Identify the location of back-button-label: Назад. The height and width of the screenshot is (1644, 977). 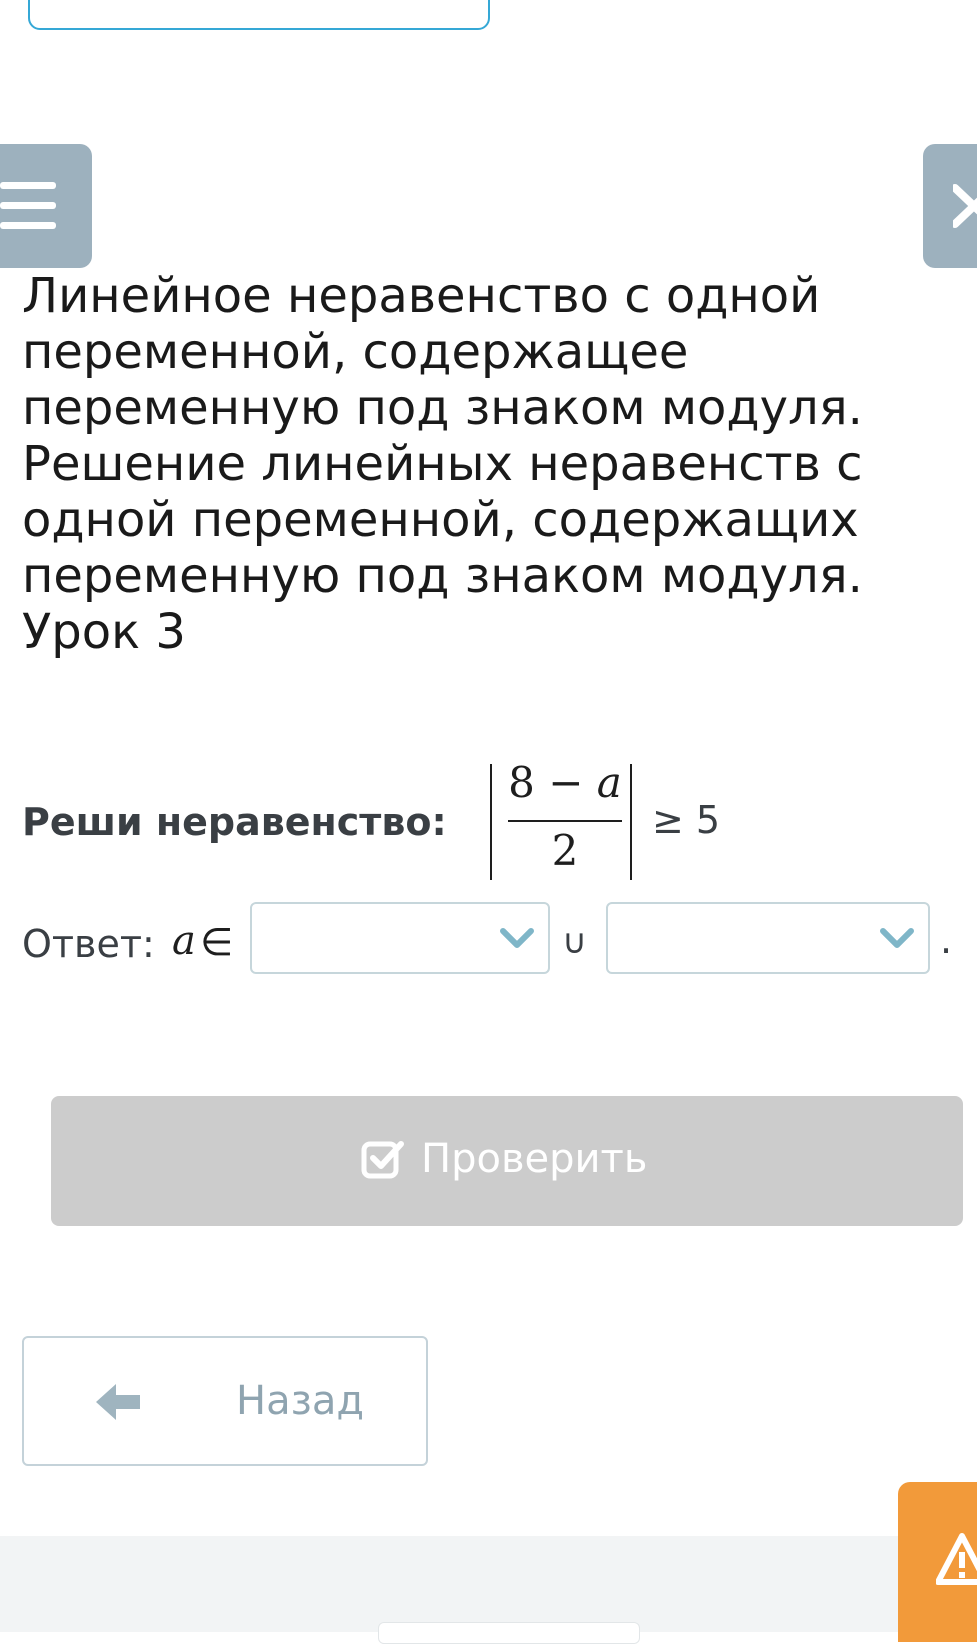
(300, 1401).